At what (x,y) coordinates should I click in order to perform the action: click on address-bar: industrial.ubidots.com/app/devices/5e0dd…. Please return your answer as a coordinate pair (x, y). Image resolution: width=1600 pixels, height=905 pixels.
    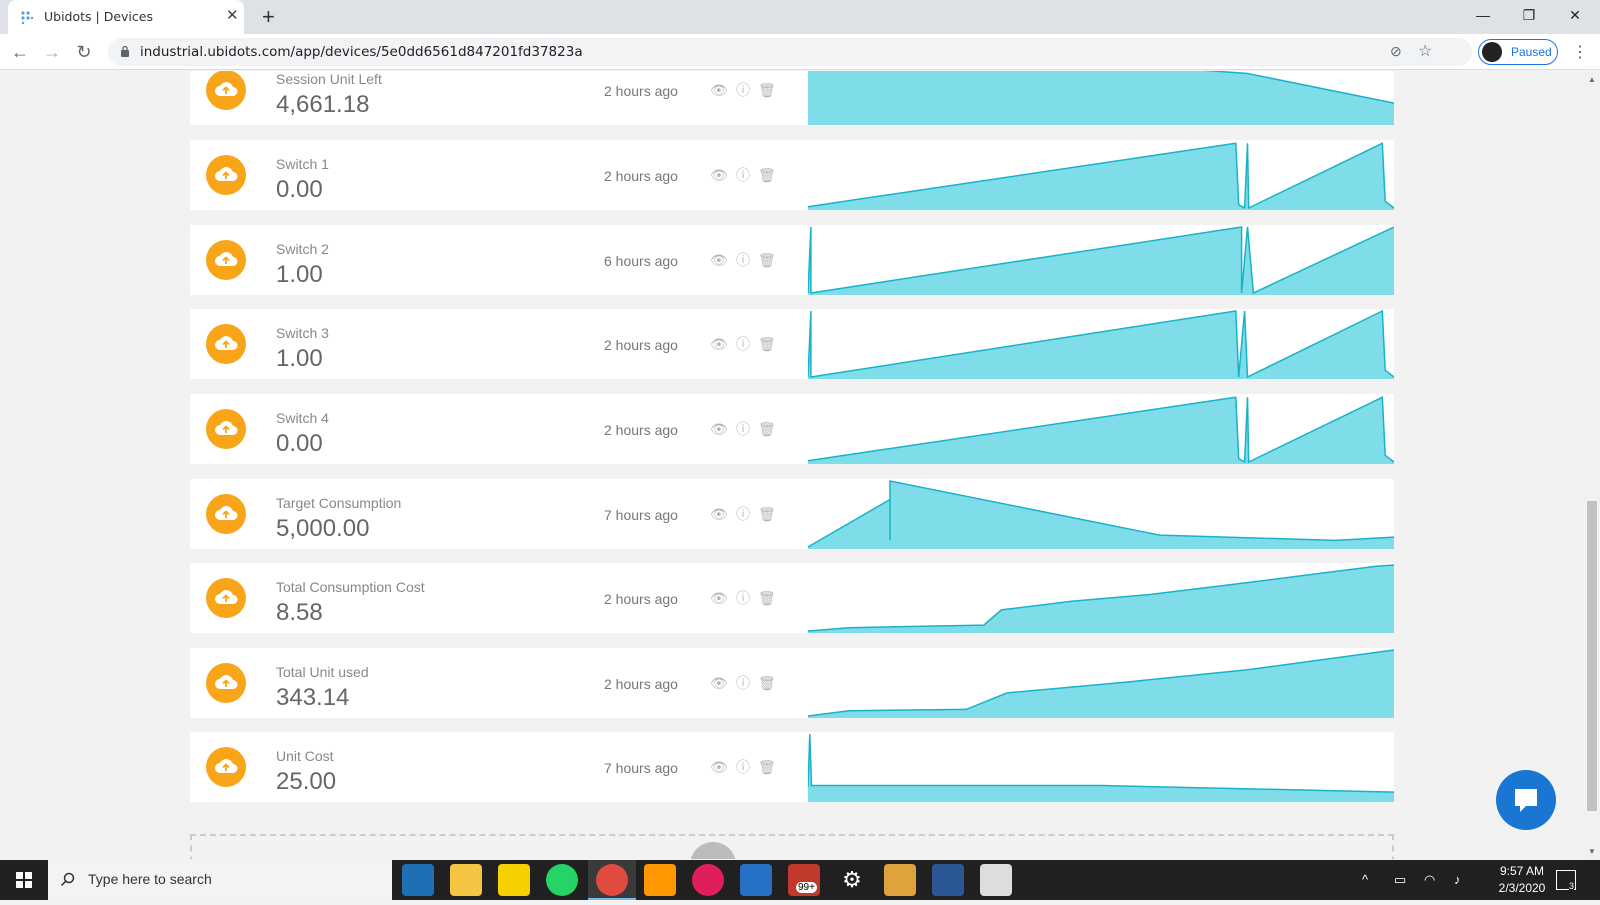
    Looking at the image, I should click on (790, 52).